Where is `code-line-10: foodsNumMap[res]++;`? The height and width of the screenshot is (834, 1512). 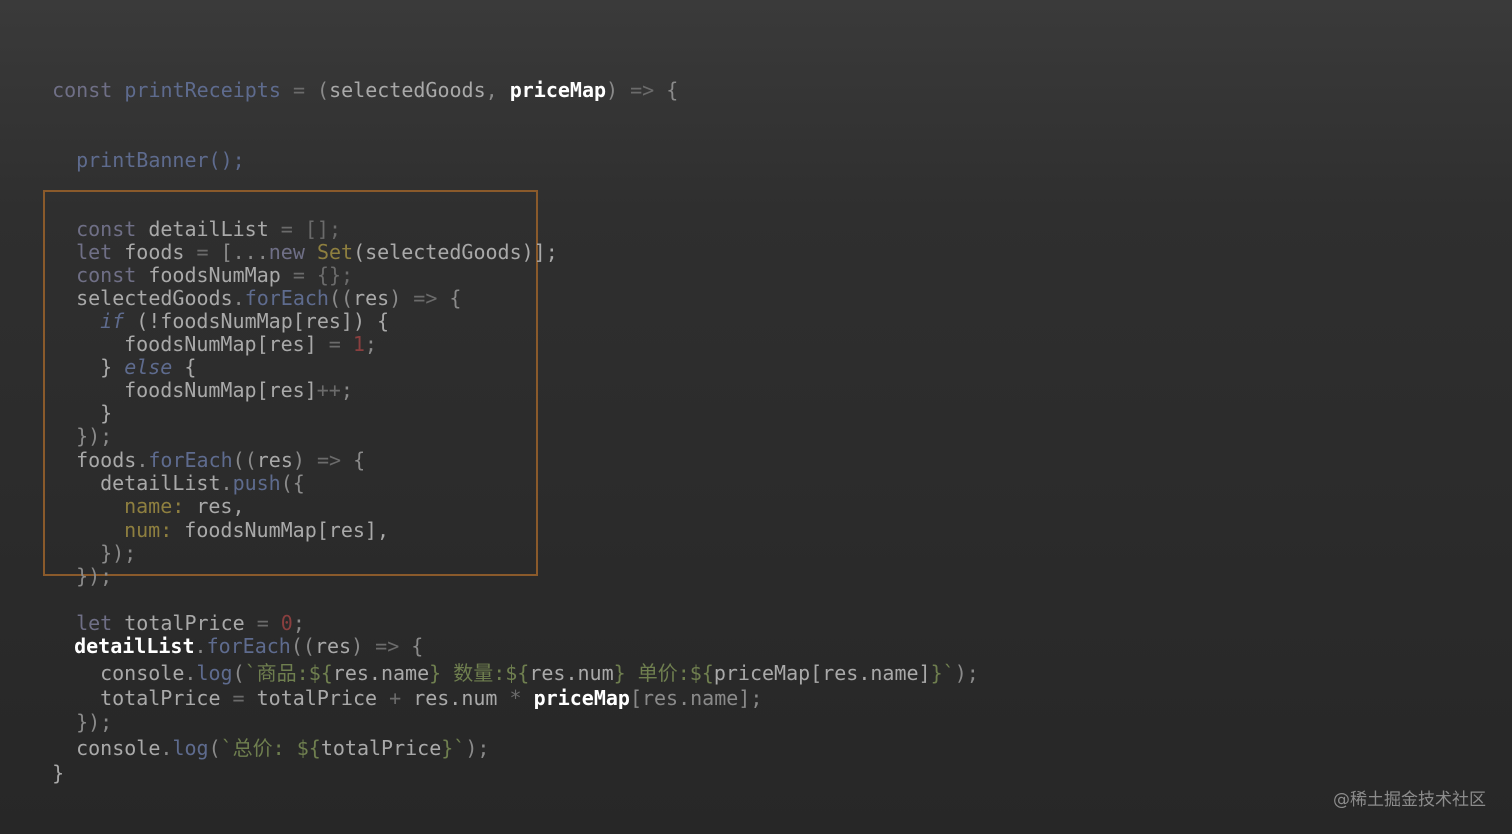
code-line-10: foodsNumMap[res]++; is located at coordinates (226, 378).